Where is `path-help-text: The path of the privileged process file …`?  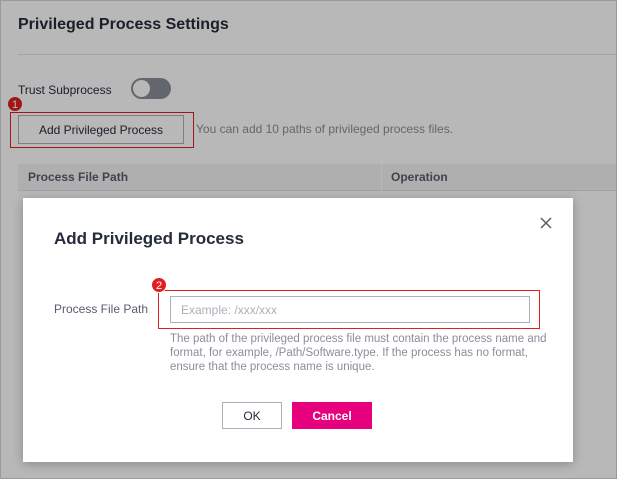 path-help-text: The path of the privileged process file … is located at coordinates (358, 353).